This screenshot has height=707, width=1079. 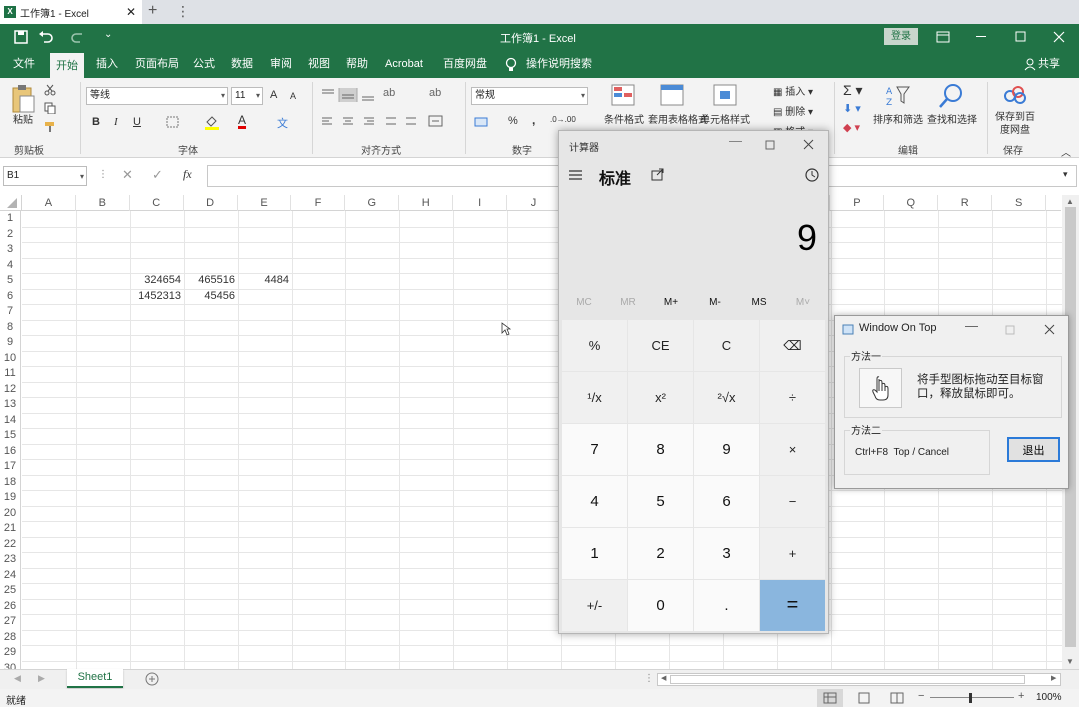 I want to click on row-header-4: 4, so click(x=10, y=265).